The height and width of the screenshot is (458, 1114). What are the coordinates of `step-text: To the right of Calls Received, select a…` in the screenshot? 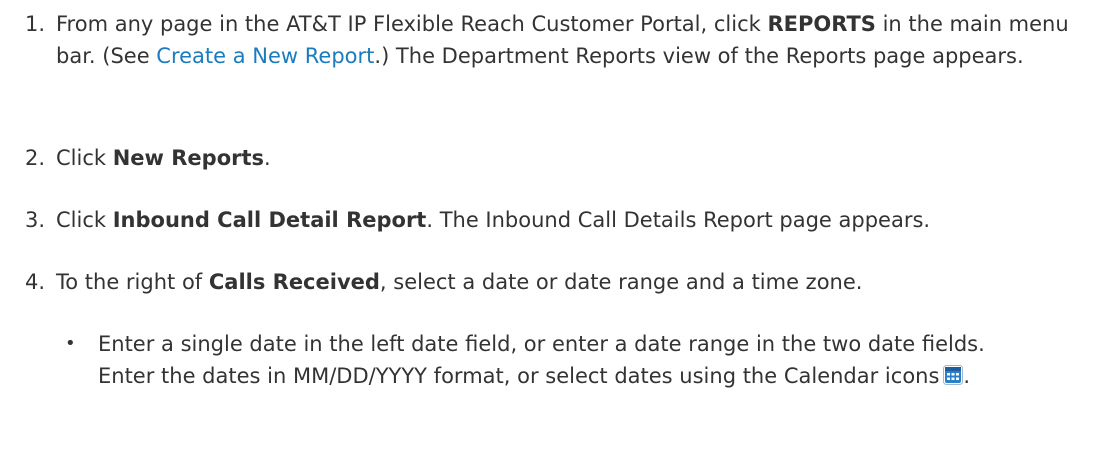 It's located at (459, 282).